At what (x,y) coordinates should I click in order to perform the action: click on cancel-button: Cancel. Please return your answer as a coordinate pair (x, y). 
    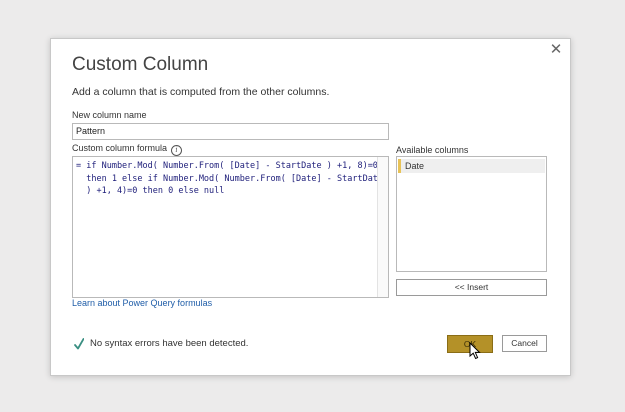
    Looking at the image, I should click on (524, 343).